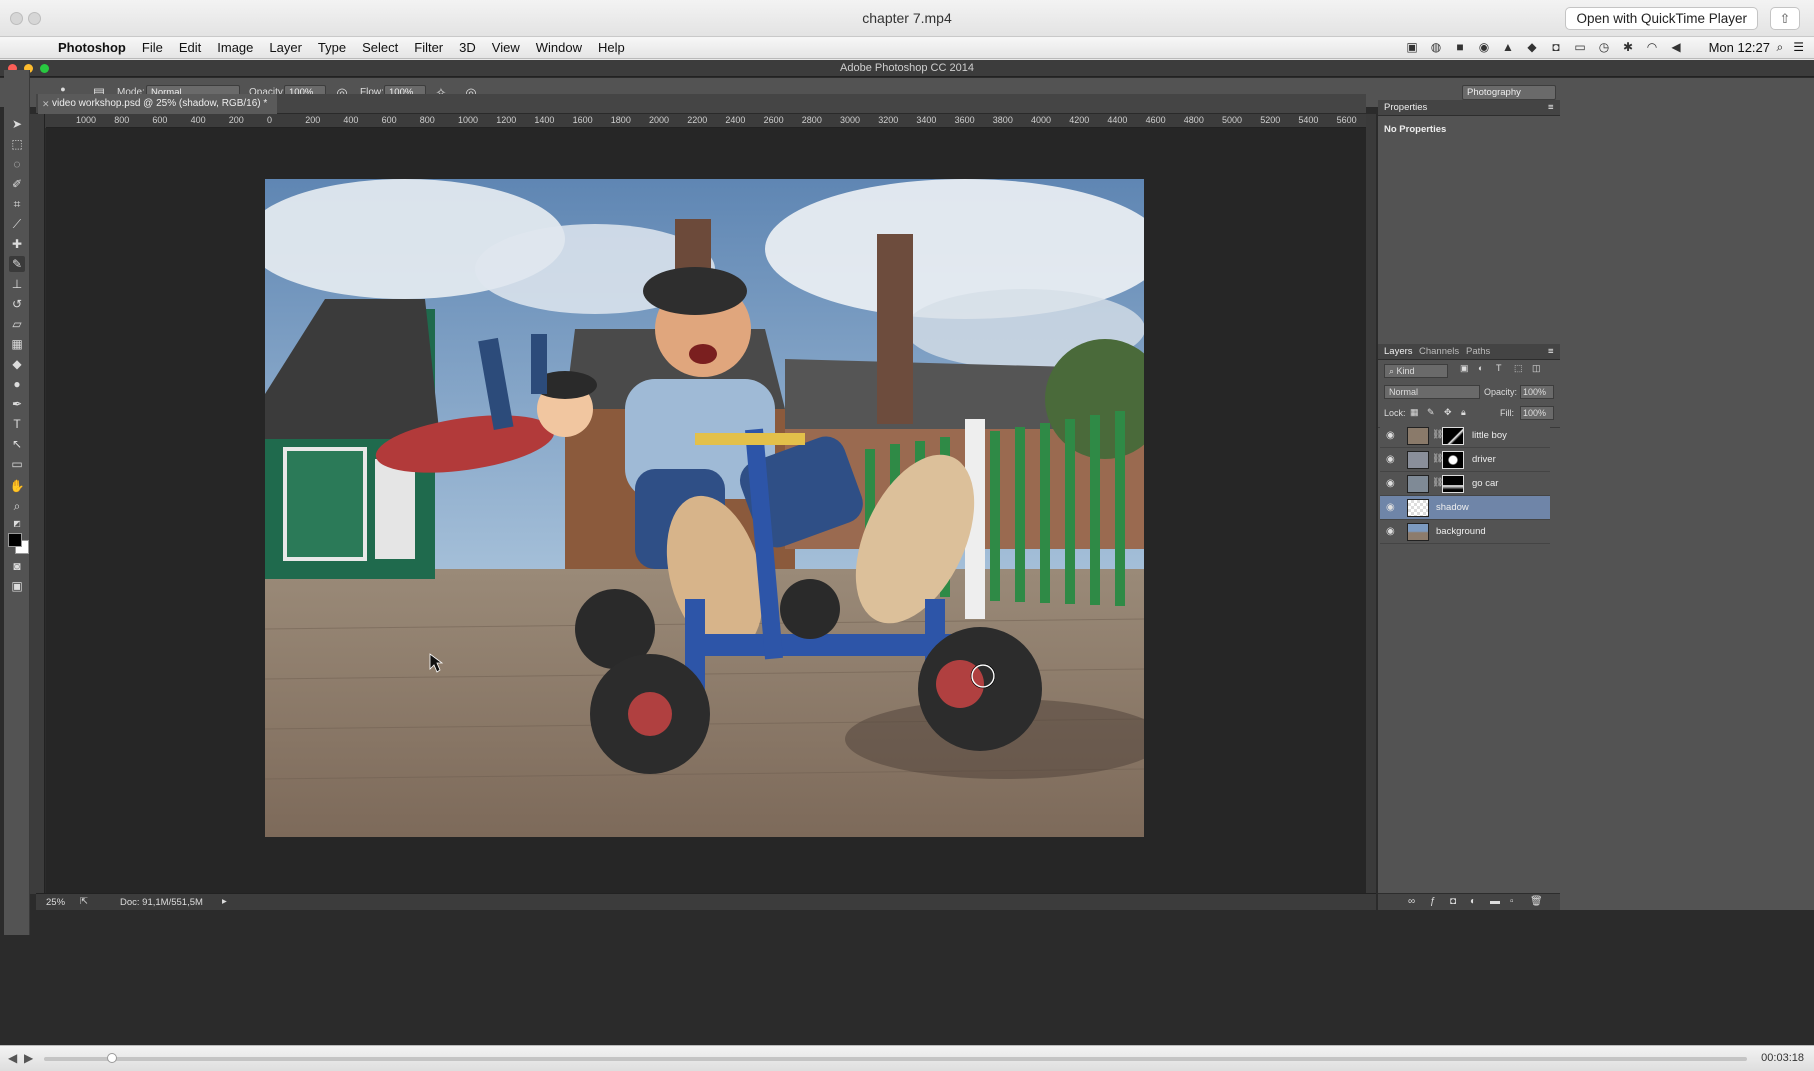 This screenshot has width=1814, height=1071. I want to click on lock-image-icon: ✎, so click(1431, 412).